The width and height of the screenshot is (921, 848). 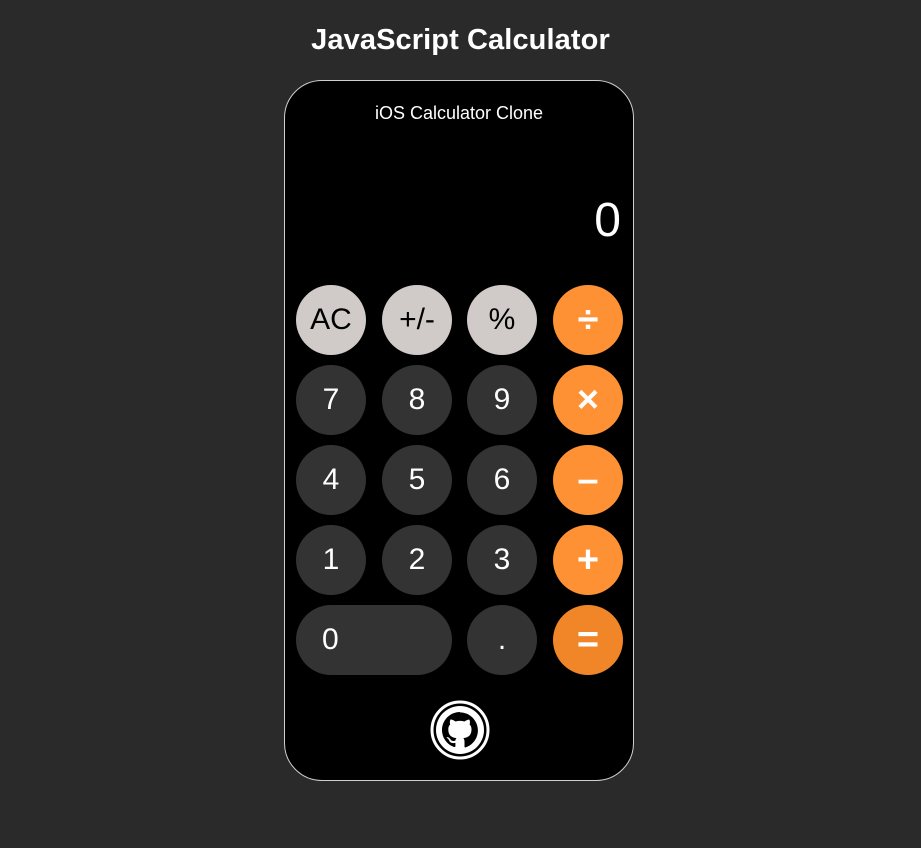 I want to click on digit-6-button: 6, so click(x=502, y=480).